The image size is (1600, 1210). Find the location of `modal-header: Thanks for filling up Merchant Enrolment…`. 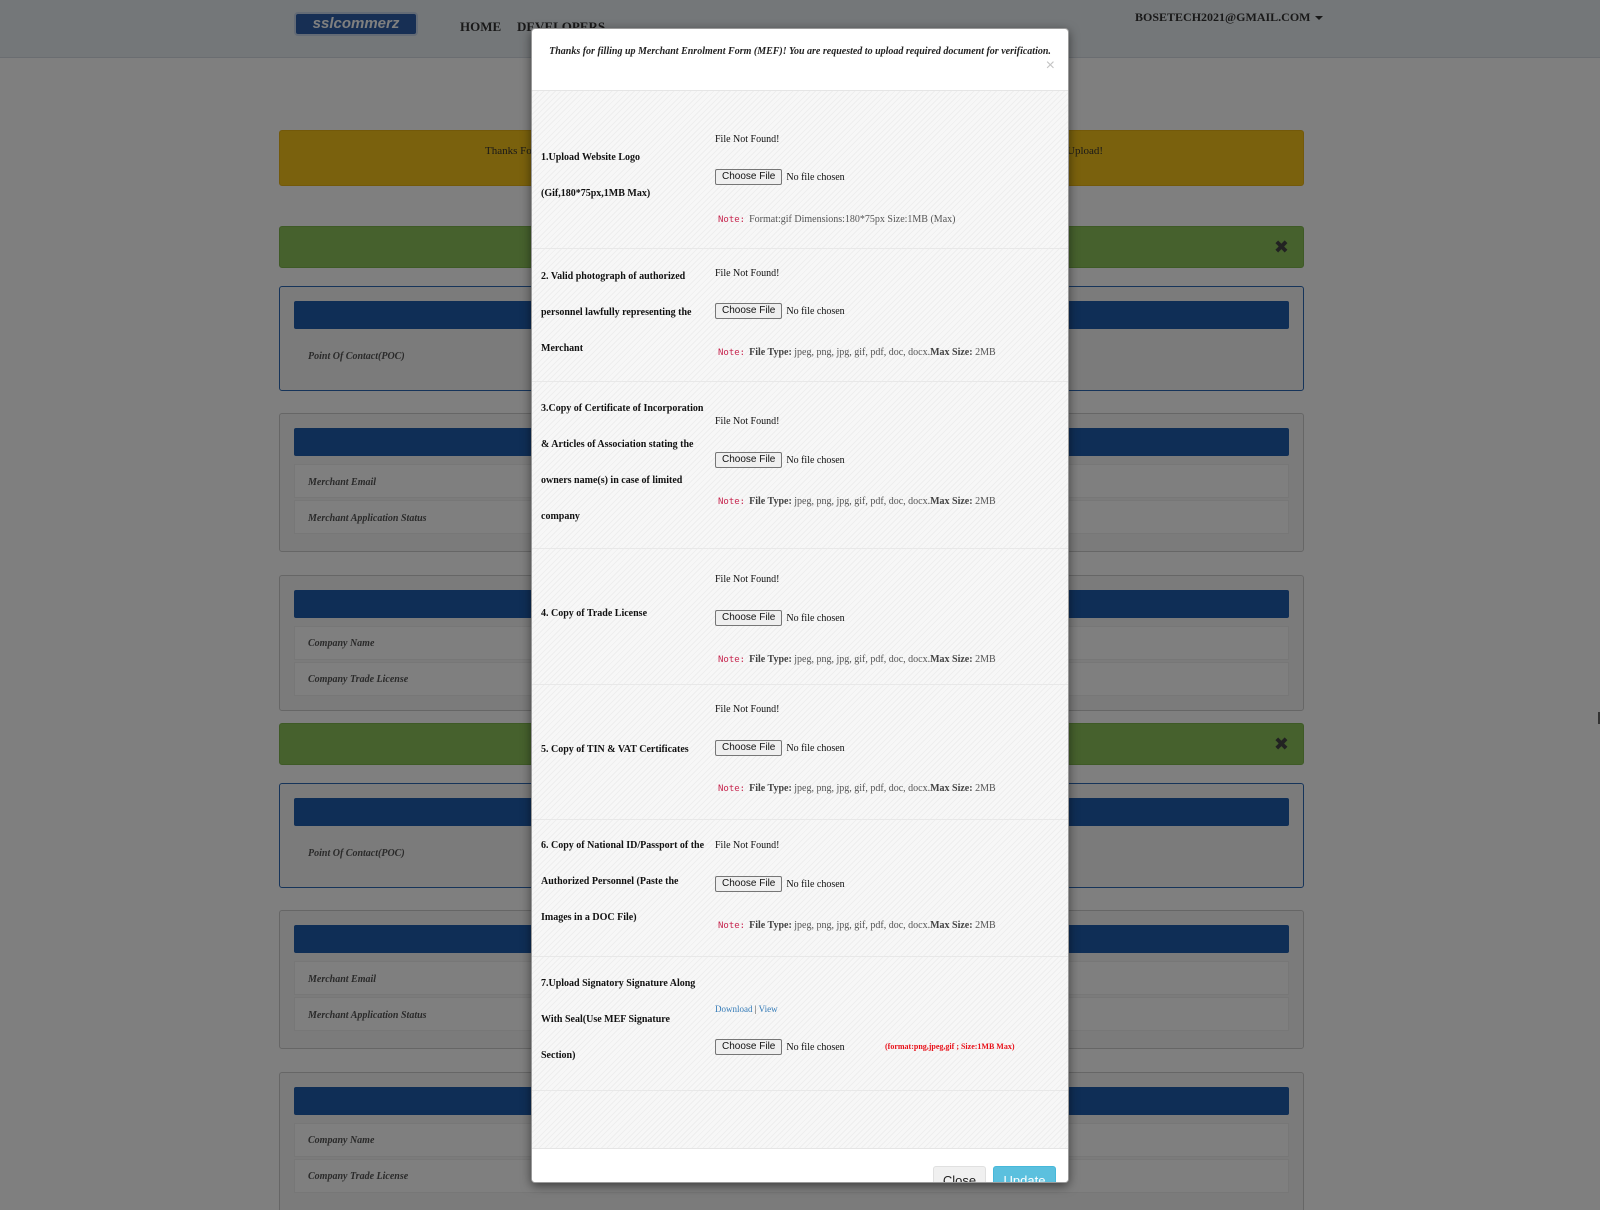

modal-header: Thanks for filling up Merchant Enrolment… is located at coordinates (800, 59).